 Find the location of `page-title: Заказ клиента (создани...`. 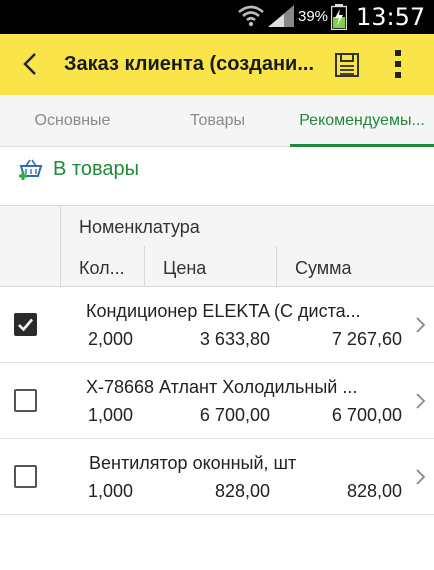

page-title: Заказ клиента (создани... is located at coordinates (189, 64).